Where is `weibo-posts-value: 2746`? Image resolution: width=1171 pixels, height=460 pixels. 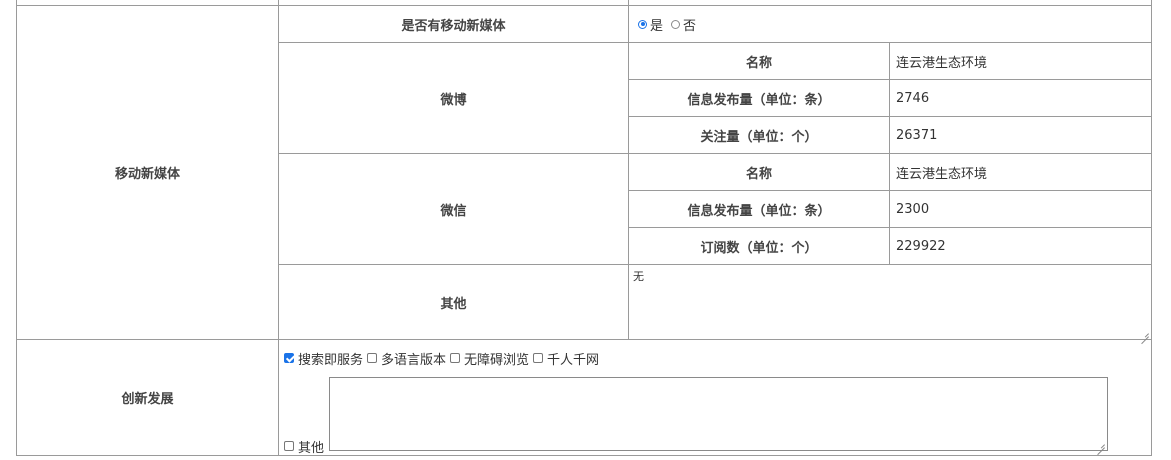
weibo-posts-value: 2746 is located at coordinates (913, 98).